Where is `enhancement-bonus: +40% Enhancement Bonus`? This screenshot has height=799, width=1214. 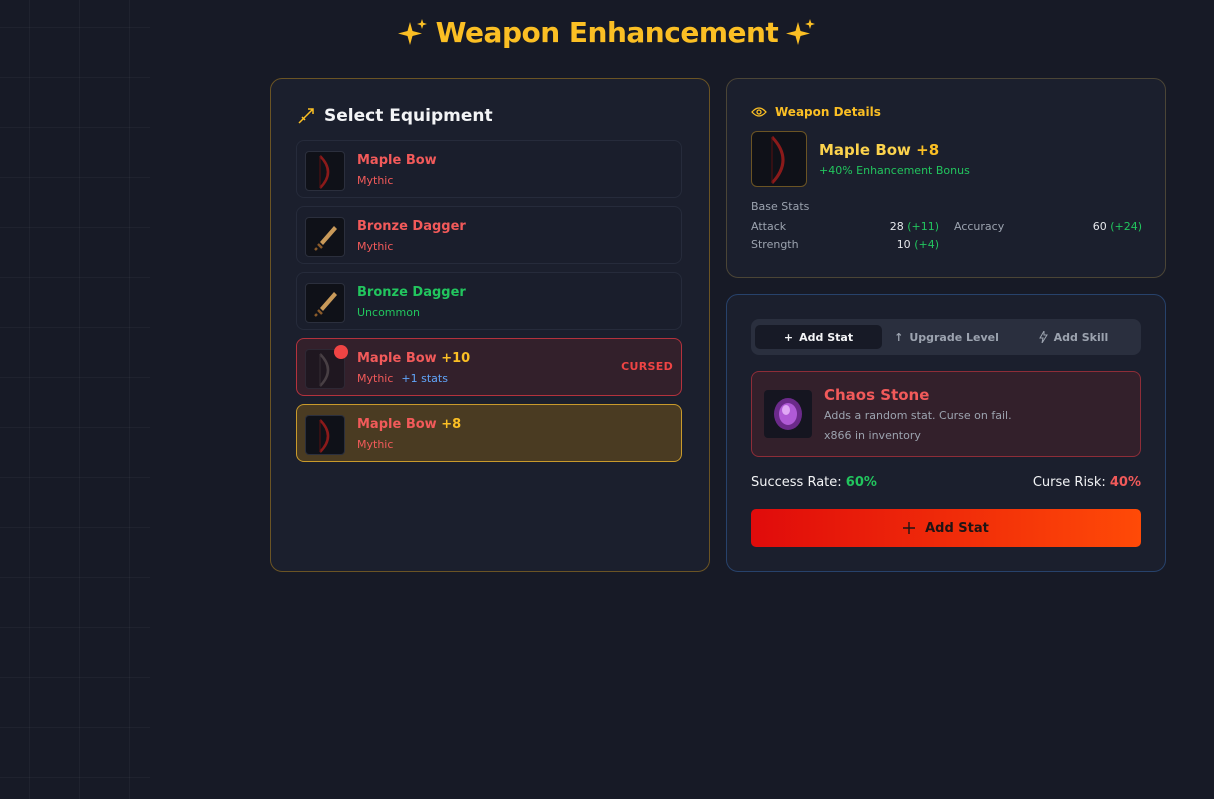
enhancement-bonus: +40% Enhancement Bonus is located at coordinates (894, 170).